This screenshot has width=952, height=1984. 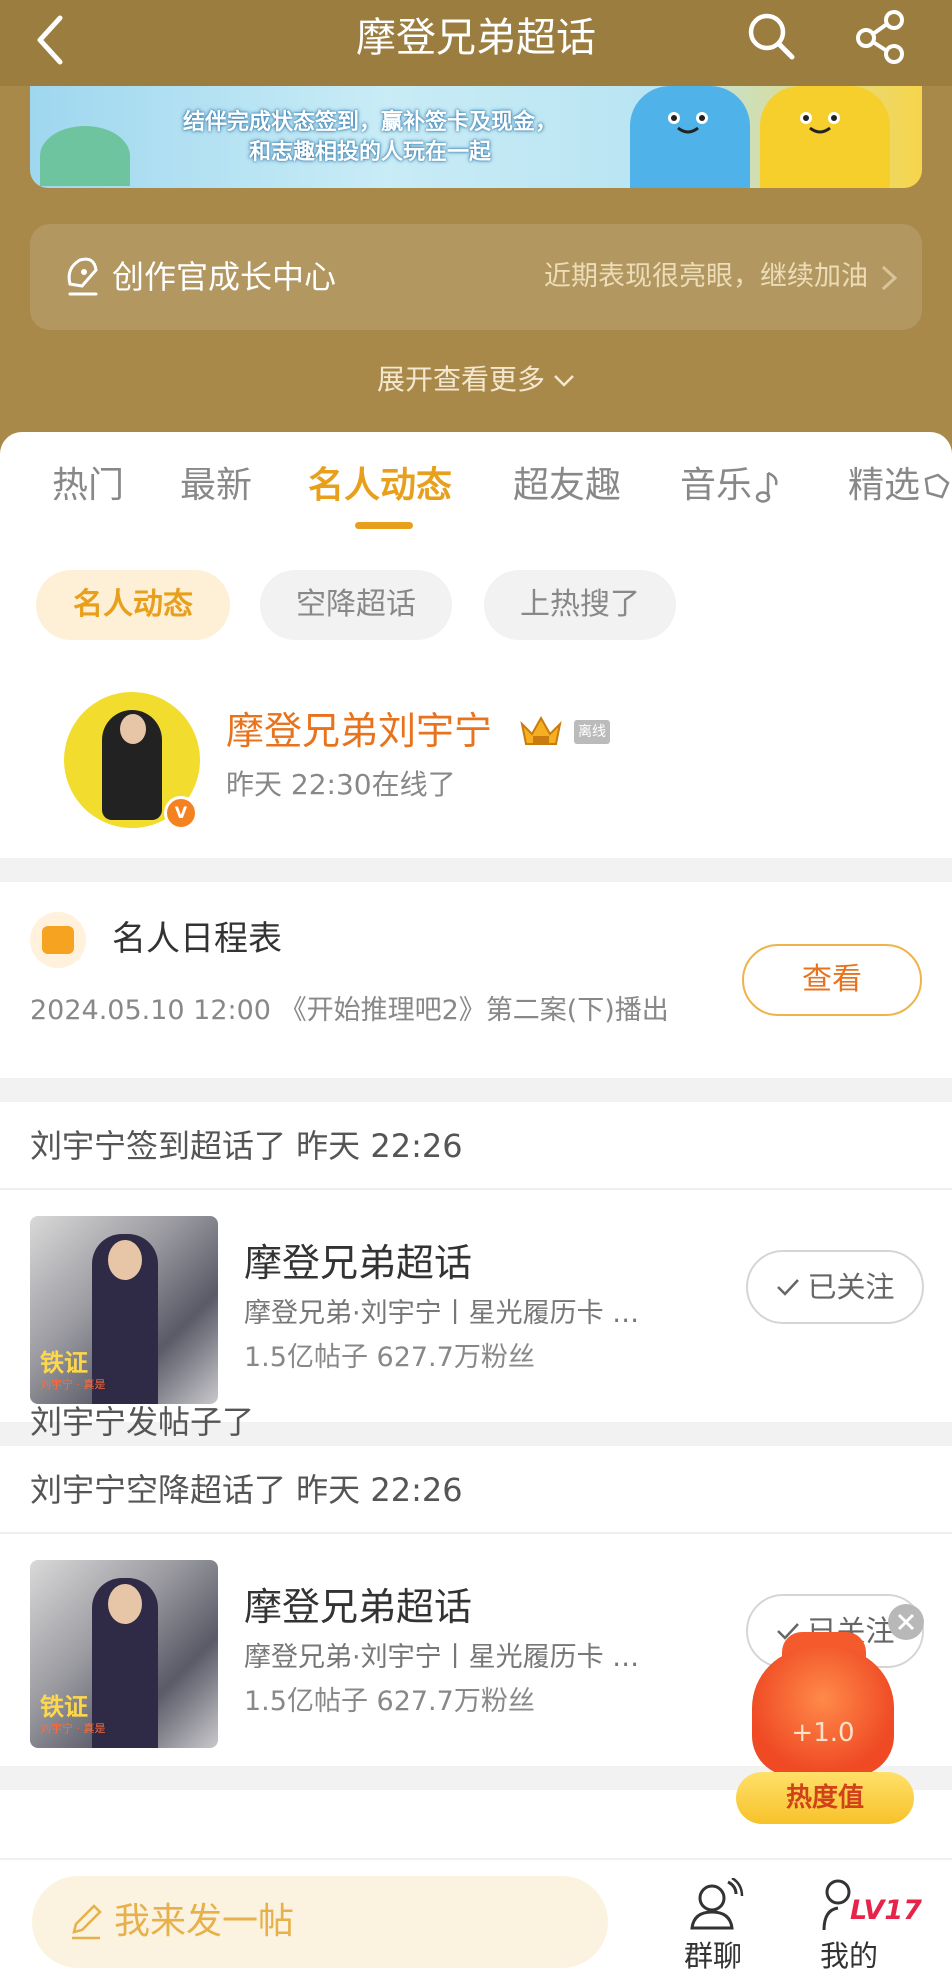 What do you see at coordinates (716, 485) in the screenshot?
I see `tab-music-label: 音乐` at bounding box center [716, 485].